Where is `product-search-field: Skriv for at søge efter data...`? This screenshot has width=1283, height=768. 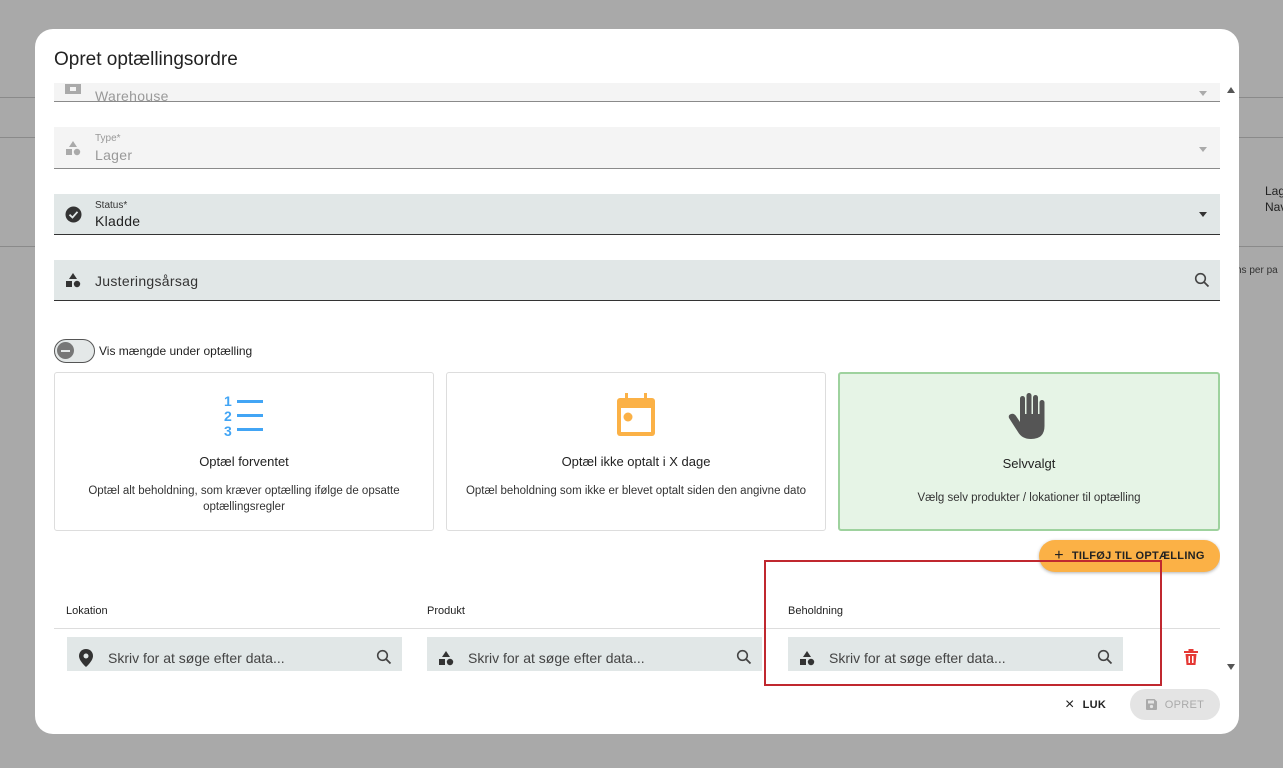
product-search-field: Skriv for at søge efter data... is located at coordinates (594, 654).